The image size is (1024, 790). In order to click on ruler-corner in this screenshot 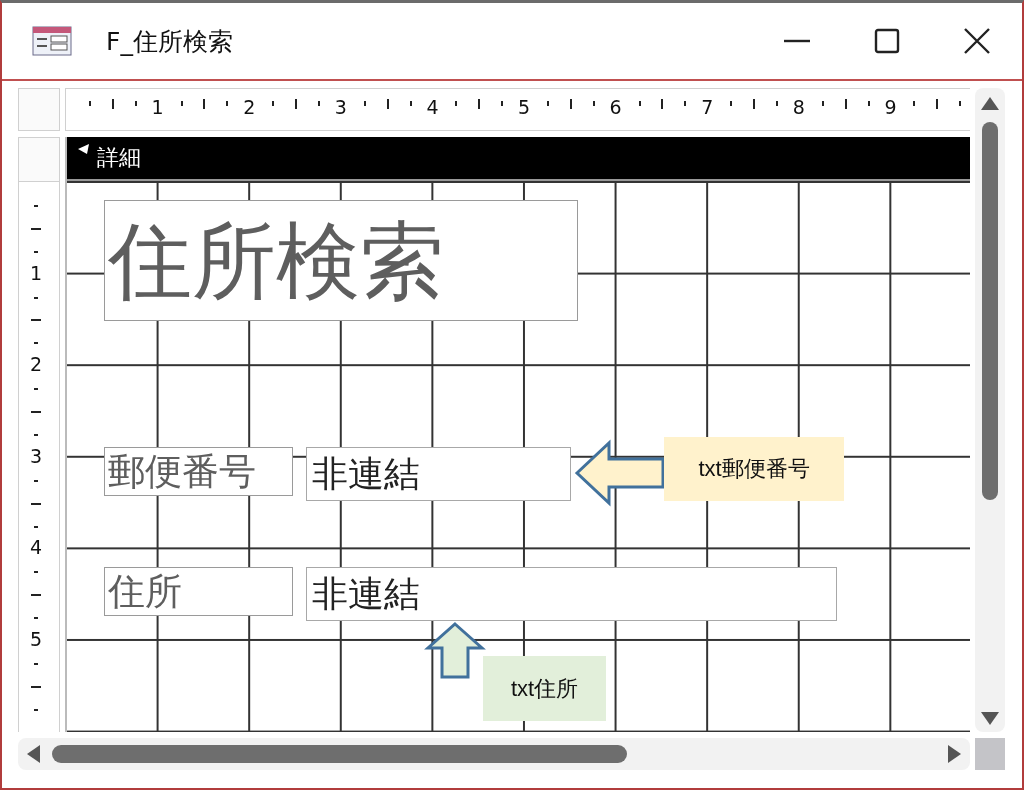, I will do `click(39, 109)`.